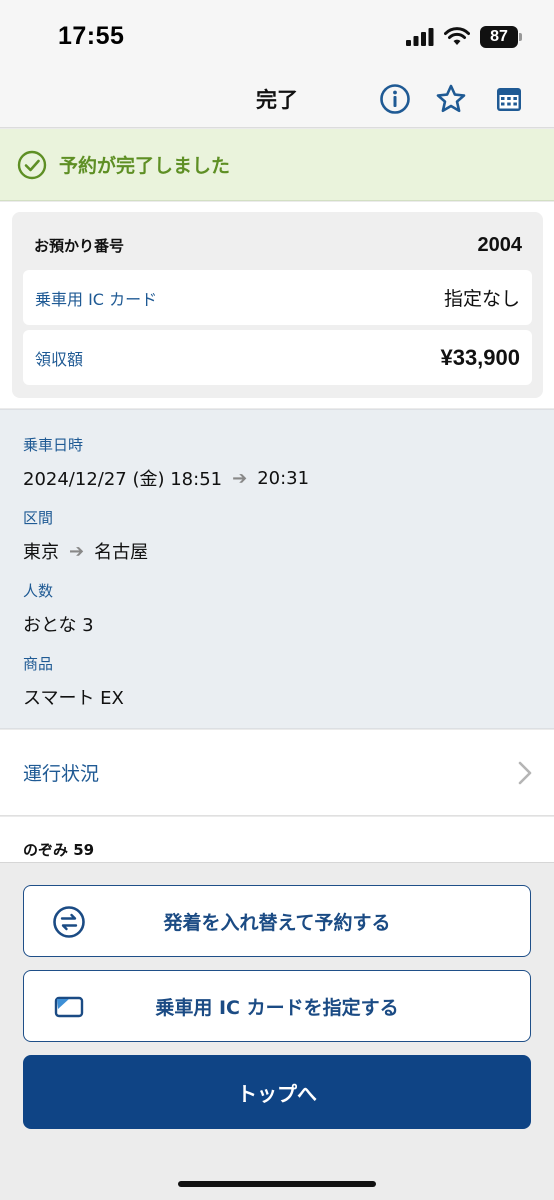 Image resolution: width=554 pixels, height=1200 pixels. Describe the element at coordinates (121, 552) in the screenshot. I see `to-station: 名古屋` at that location.